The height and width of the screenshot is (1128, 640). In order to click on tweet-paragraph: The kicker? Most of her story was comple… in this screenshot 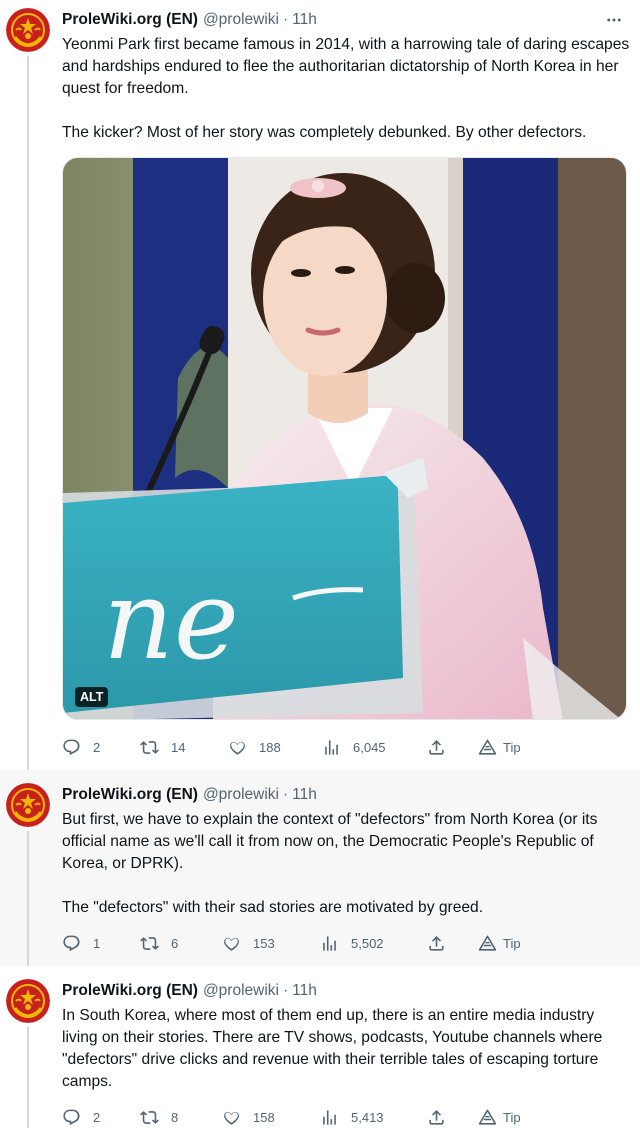, I will do `click(324, 132)`.